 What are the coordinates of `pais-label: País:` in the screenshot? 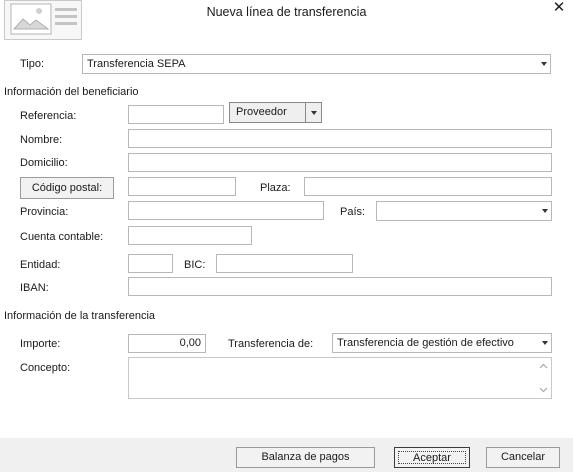 It's located at (353, 212).